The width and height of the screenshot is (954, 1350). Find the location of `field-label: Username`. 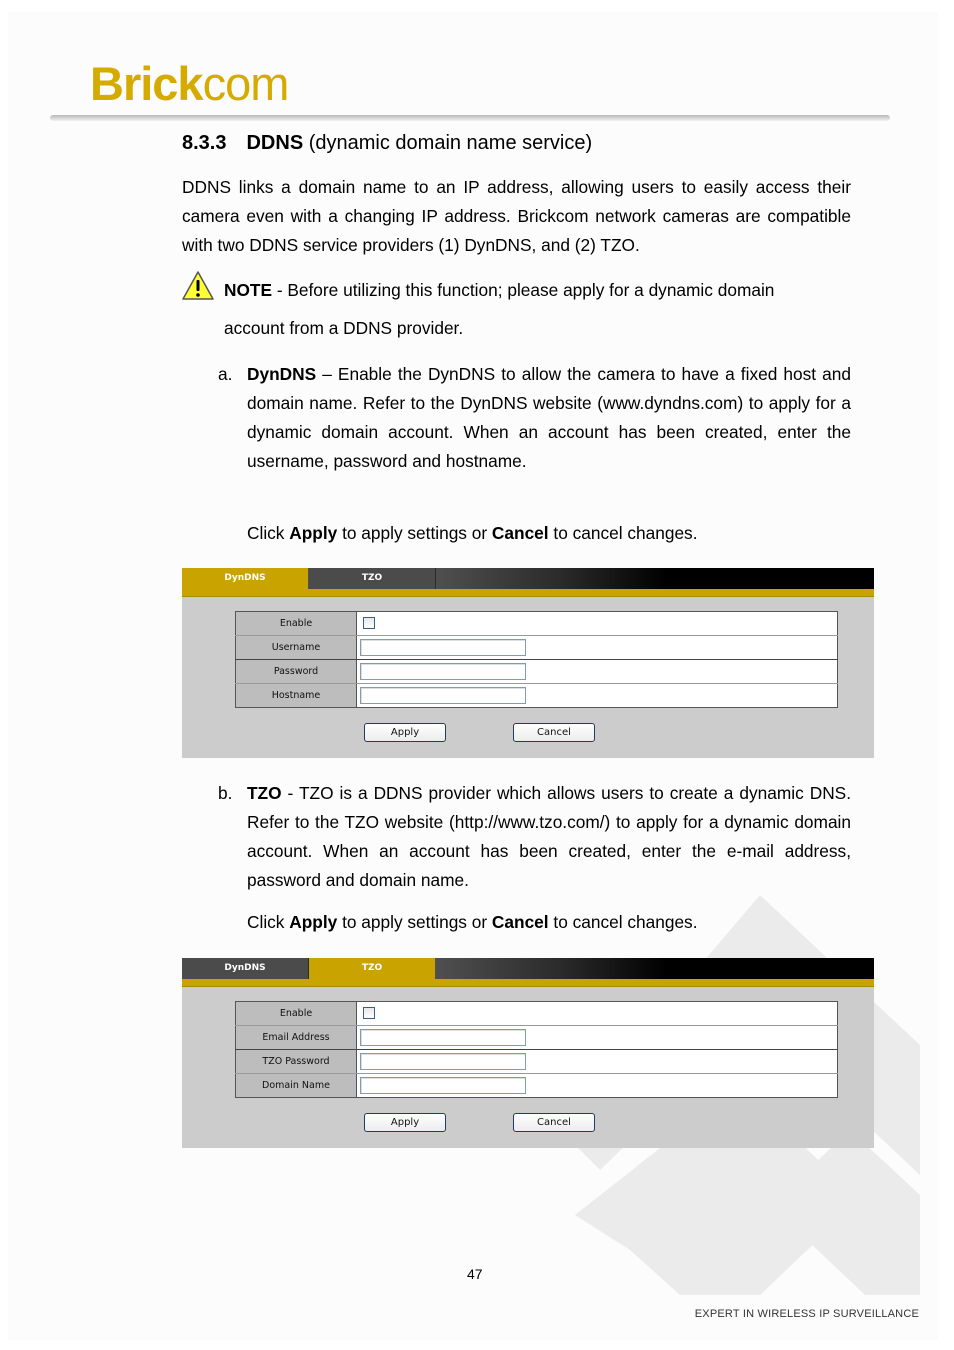

field-label: Username is located at coordinates (296, 647).